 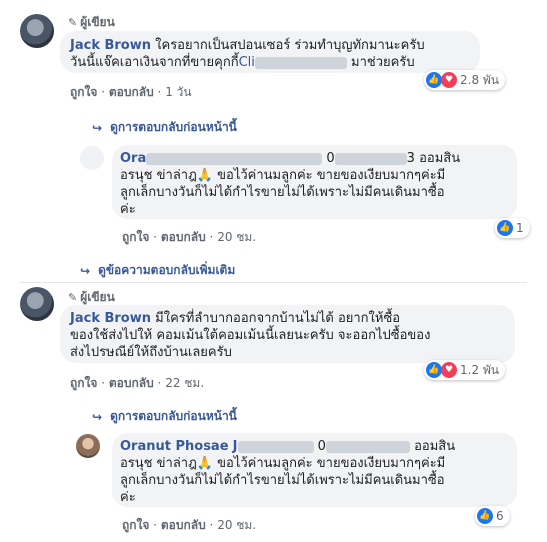 I want to click on comment-actions: ถูกใจ · ตอบกลับ · 1 วัน, so click(x=131, y=92).